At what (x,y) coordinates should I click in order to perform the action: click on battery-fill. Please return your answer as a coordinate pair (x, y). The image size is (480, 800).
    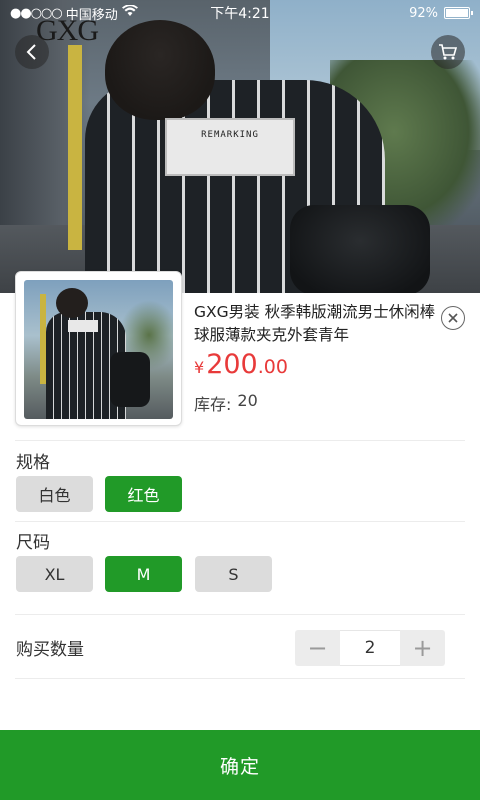
    Looking at the image, I should click on (457, 13).